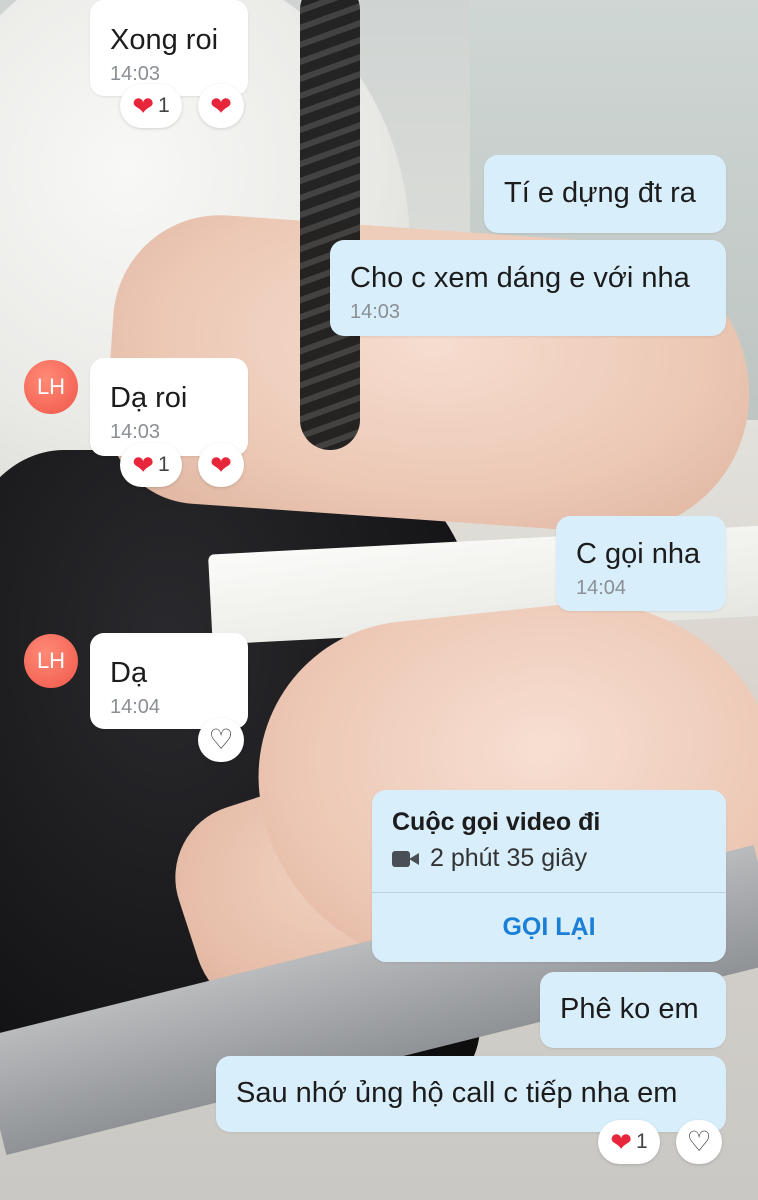 This screenshot has height=1200, width=758. What do you see at coordinates (164, 40) in the screenshot?
I see `message-text: Xong roi` at bounding box center [164, 40].